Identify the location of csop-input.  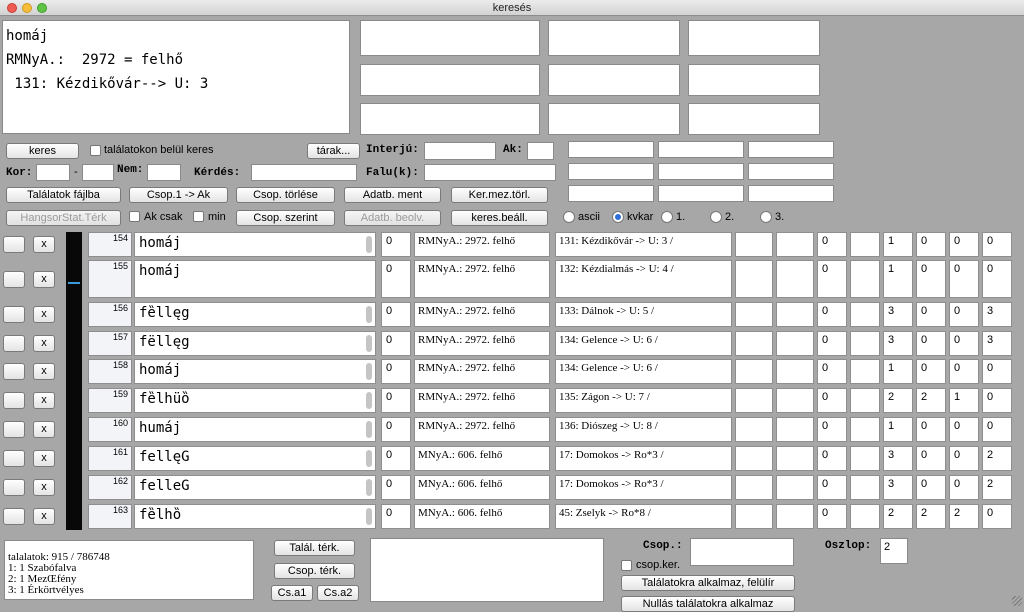
(742, 552).